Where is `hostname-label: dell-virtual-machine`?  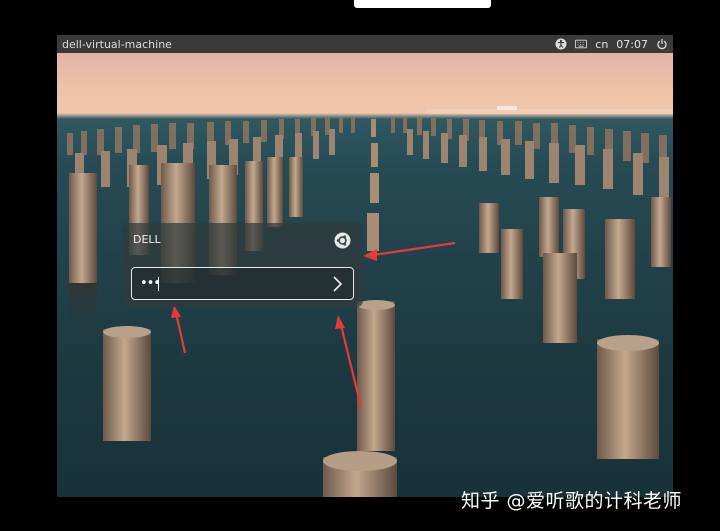 hostname-label: dell-virtual-machine is located at coordinates (117, 44).